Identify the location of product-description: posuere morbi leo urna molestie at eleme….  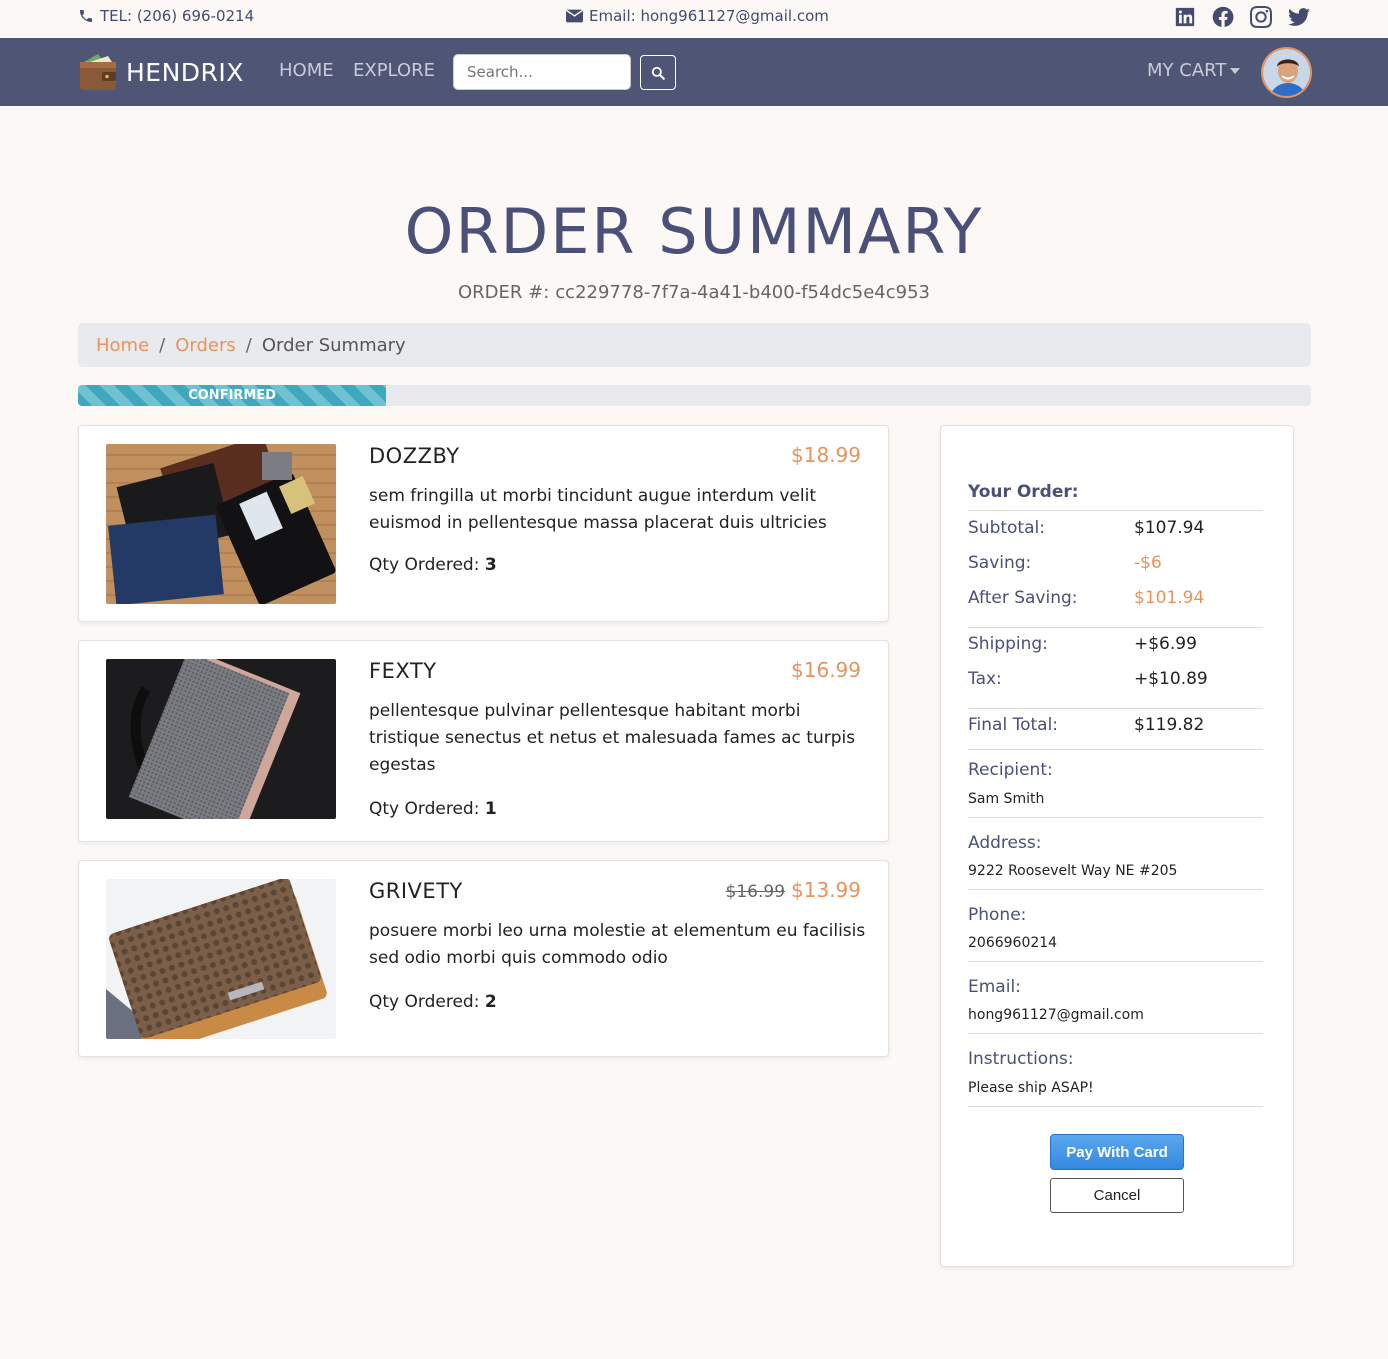
(617, 944).